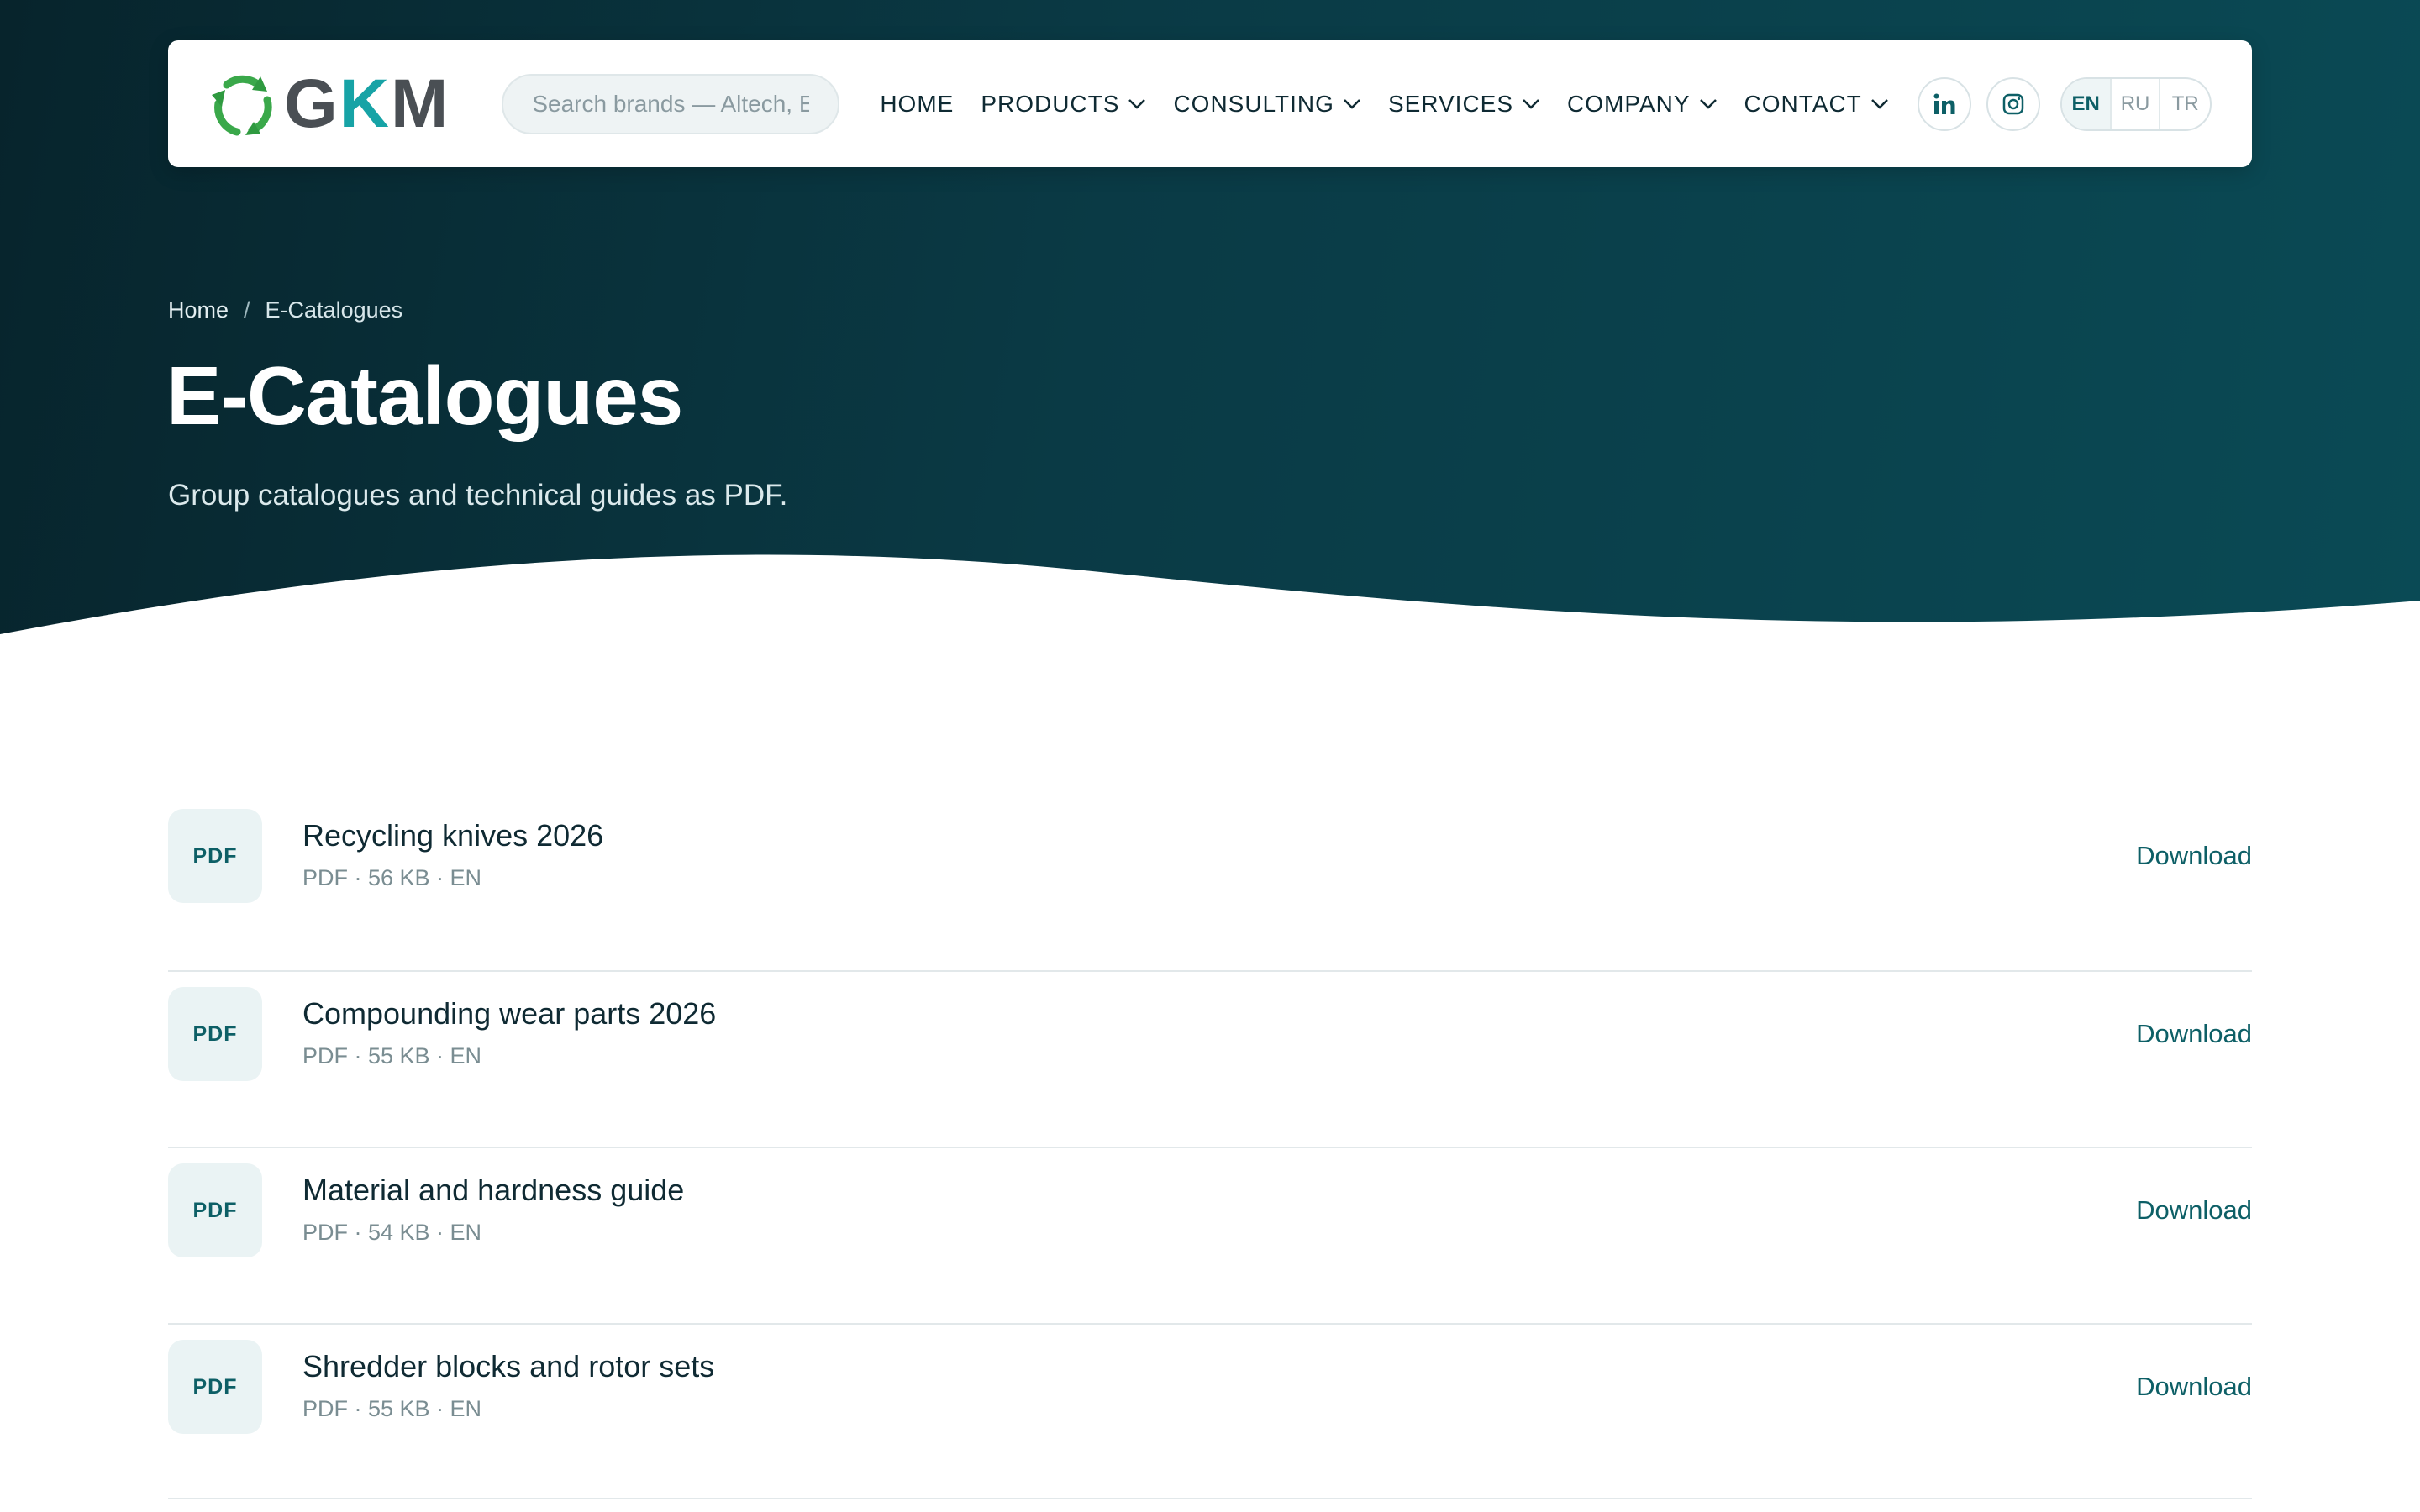 This screenshot has width=2420, height=1512. What do you see at coordinates (510, 1013) in the screenshot?
I see `catalogue-title: Compounding wear parts 2026` at bounding box center [510, 1013].